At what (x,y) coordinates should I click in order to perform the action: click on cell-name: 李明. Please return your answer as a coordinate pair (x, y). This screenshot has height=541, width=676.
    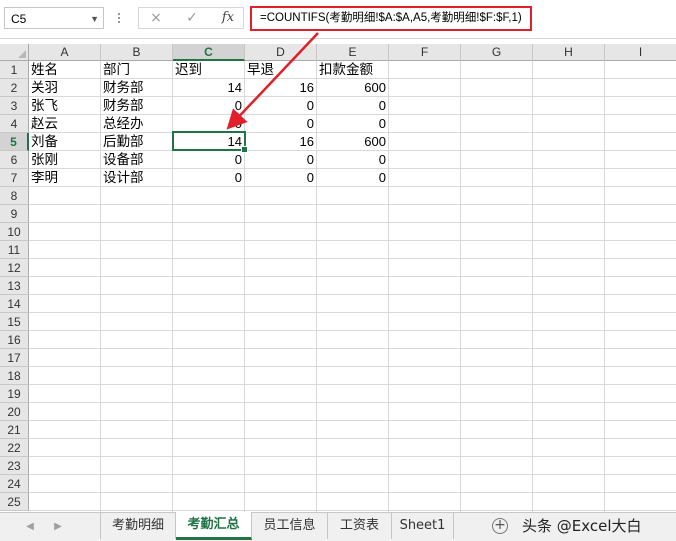
    Looking at the image, I should click on (65, 178).